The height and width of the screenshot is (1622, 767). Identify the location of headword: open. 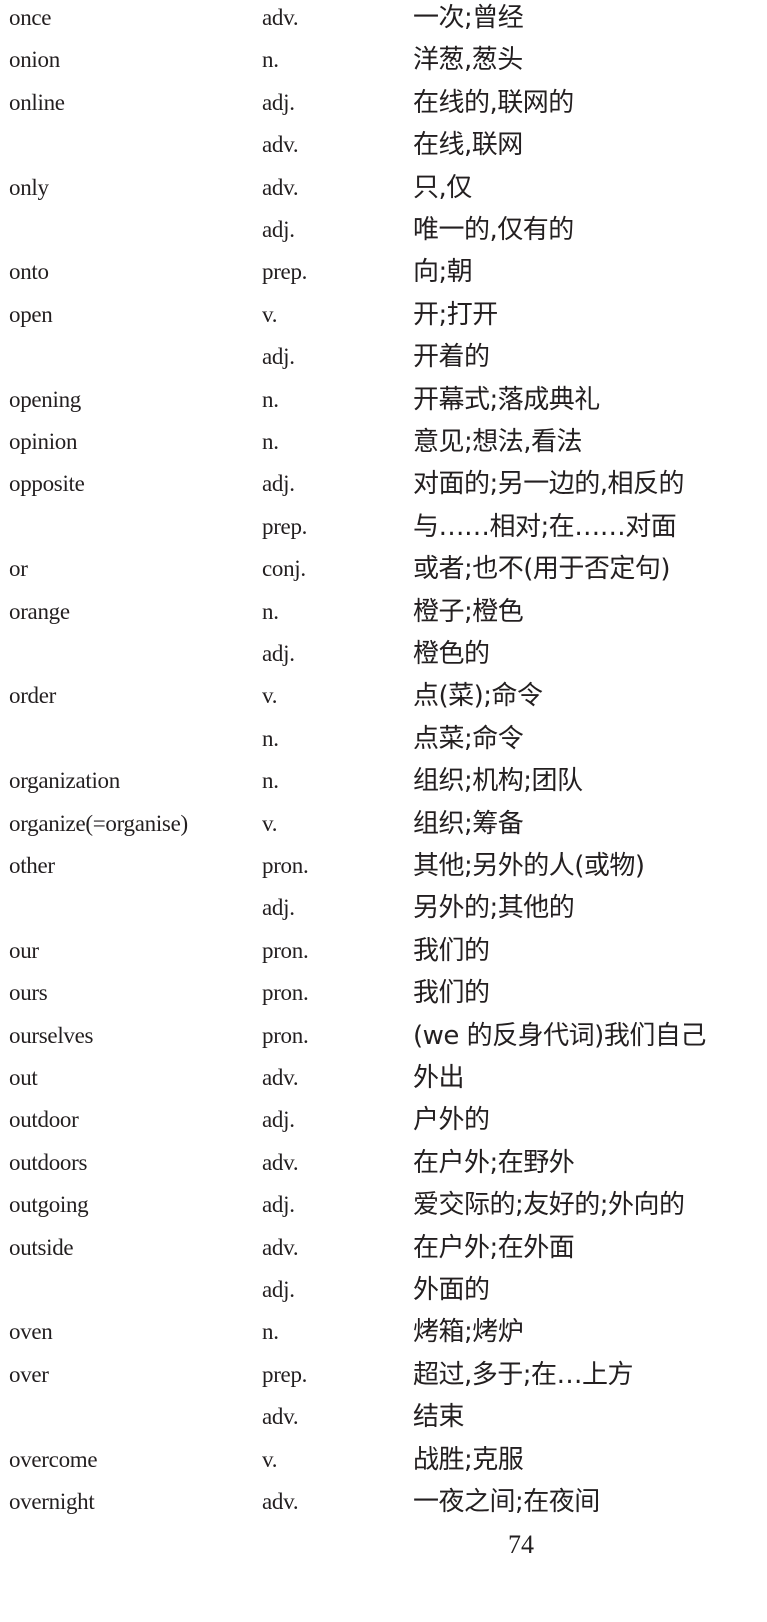
(31, 314).